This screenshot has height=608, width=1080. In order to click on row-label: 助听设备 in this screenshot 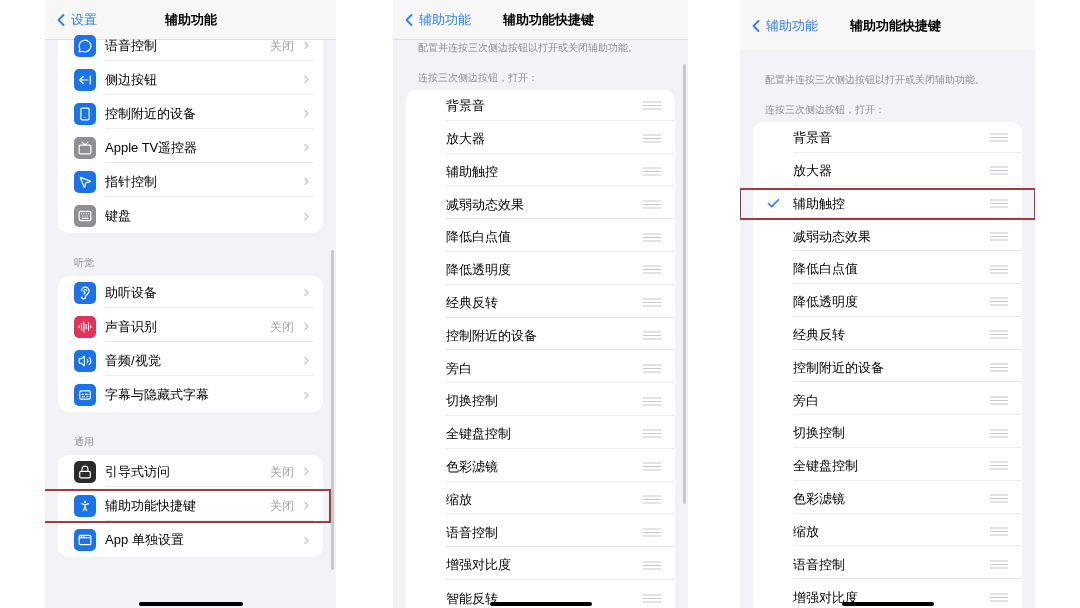, I will do `click(131, 292)`.